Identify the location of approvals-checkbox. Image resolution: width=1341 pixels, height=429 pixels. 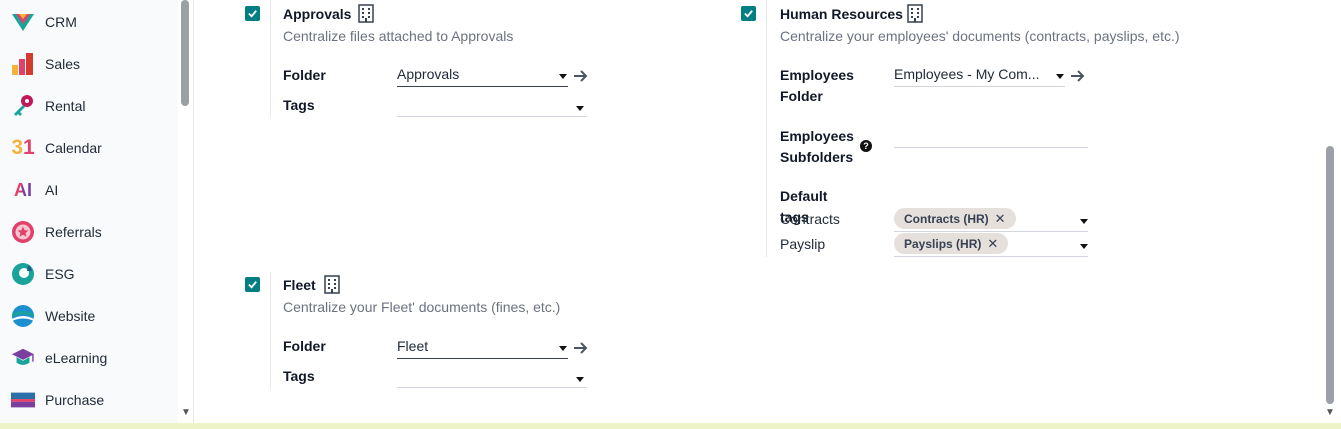
(252, 13).